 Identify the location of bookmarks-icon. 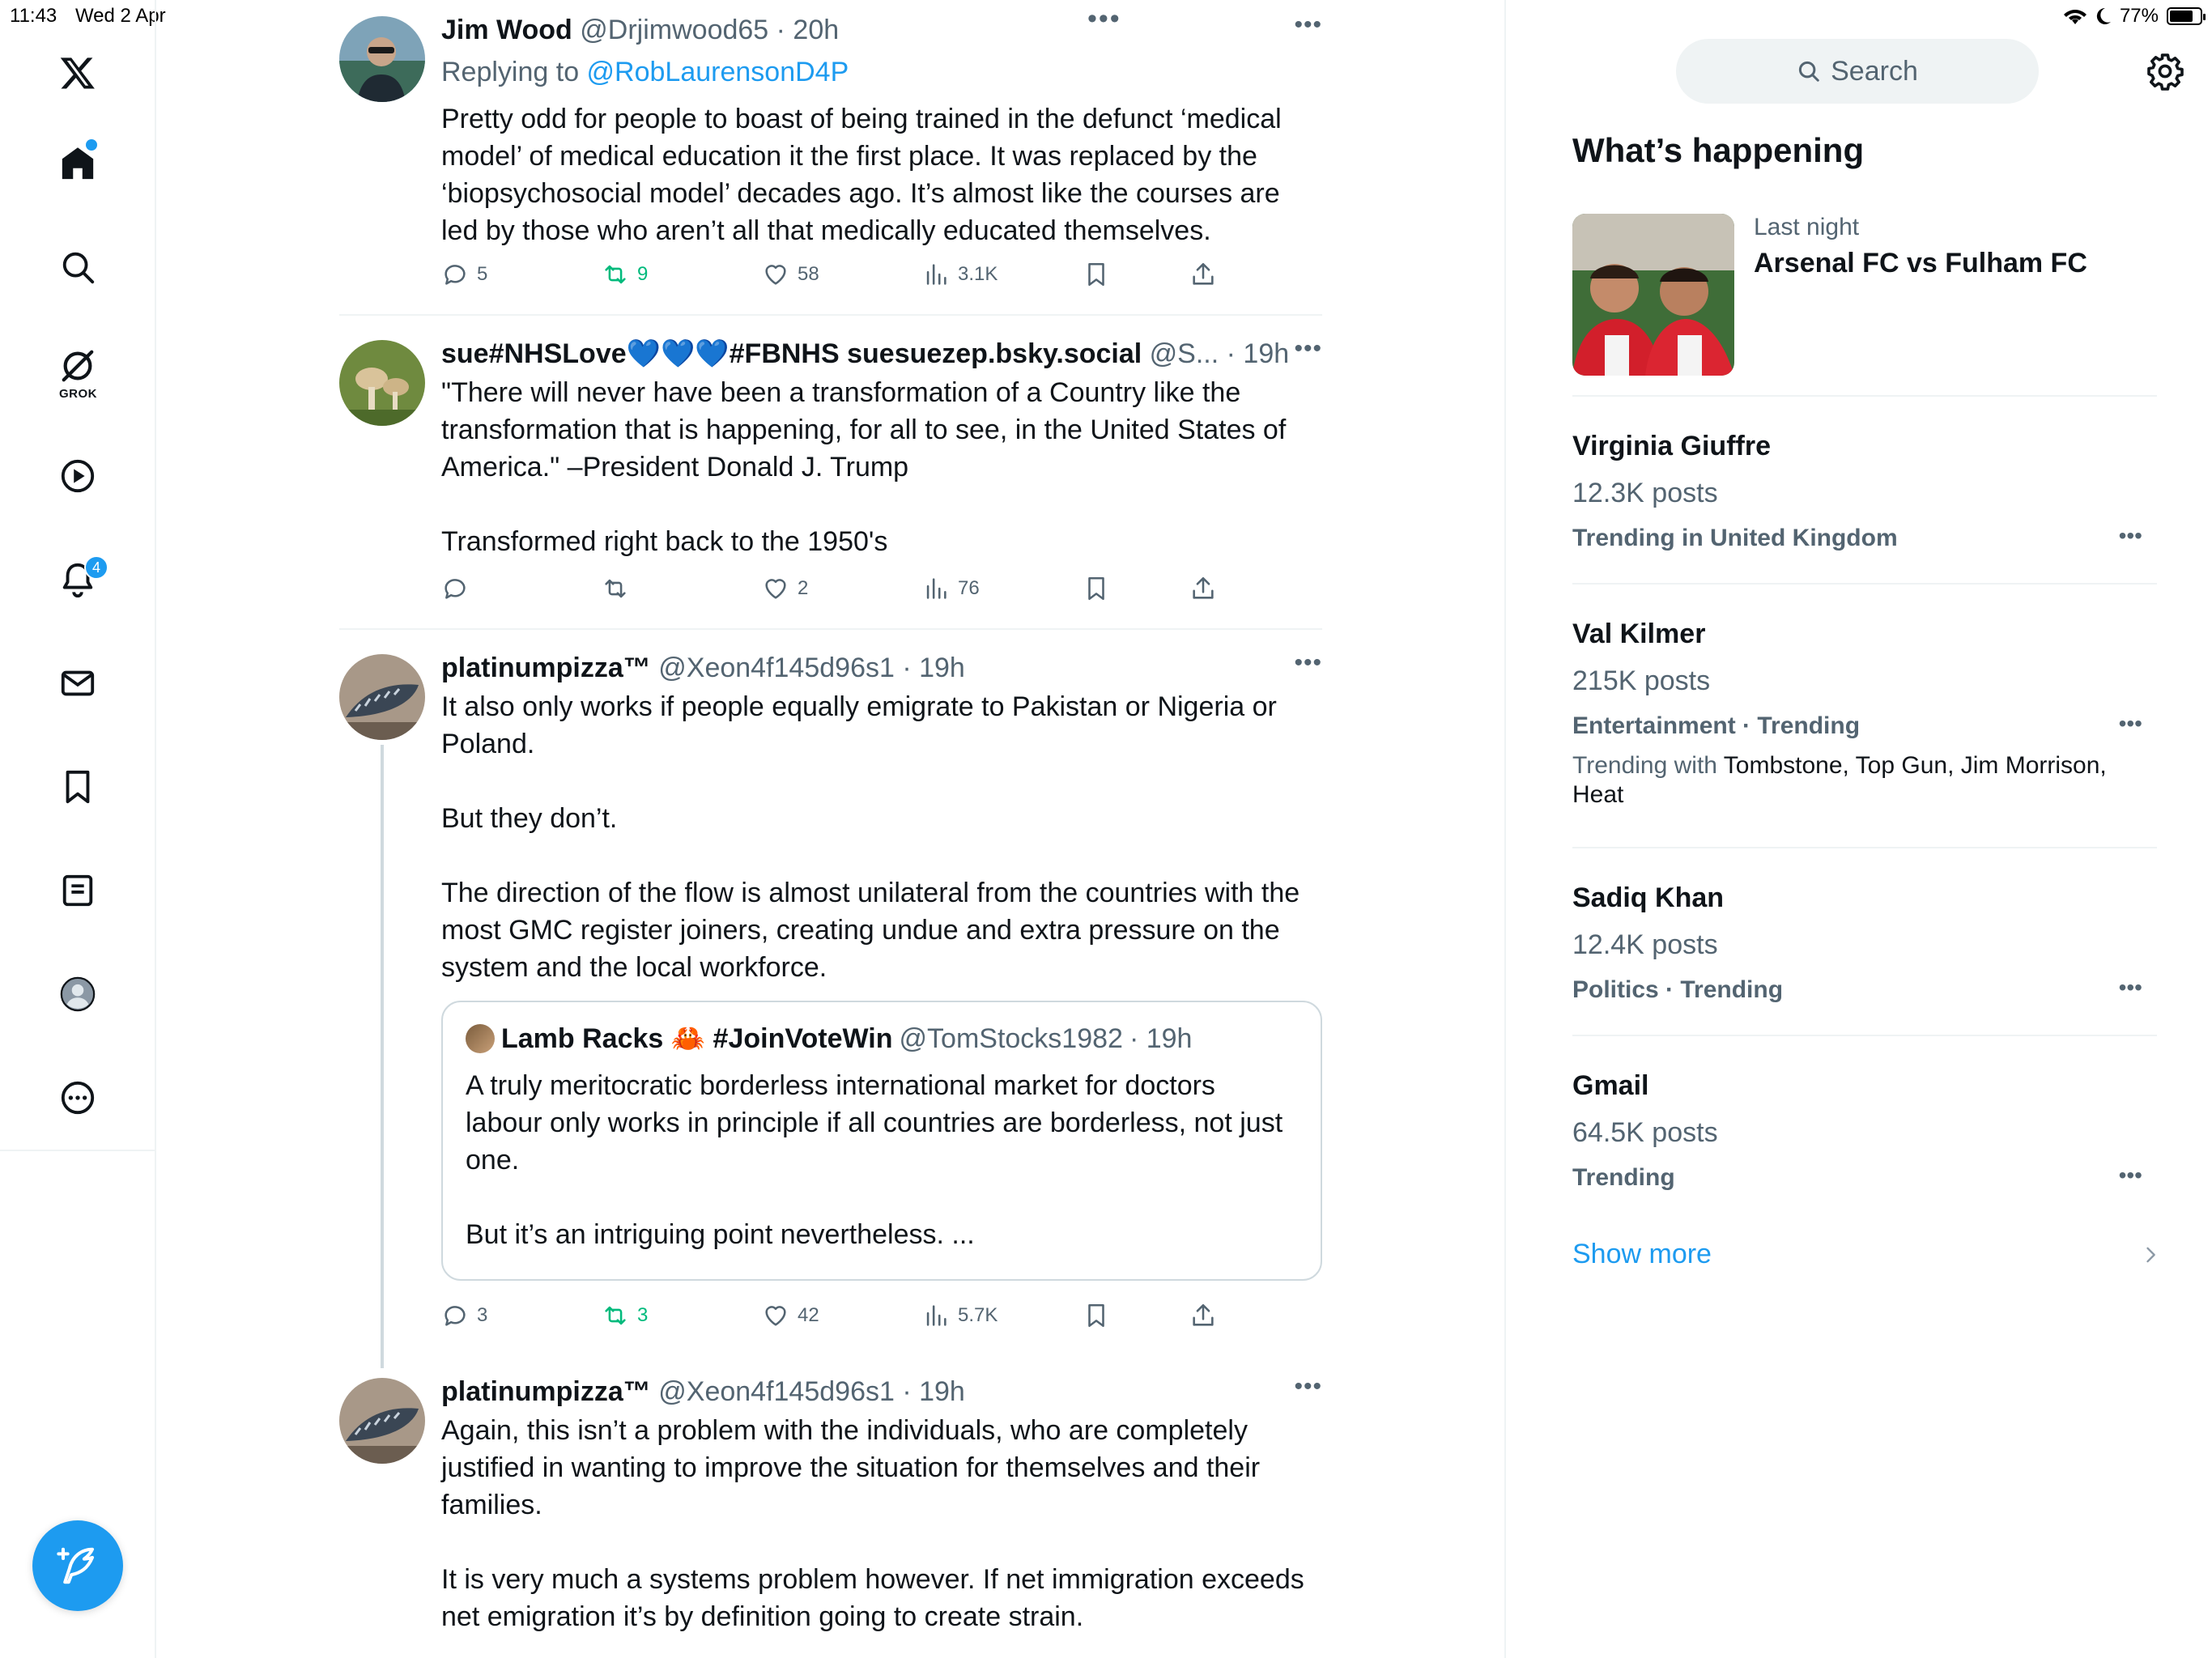
(78, 787).